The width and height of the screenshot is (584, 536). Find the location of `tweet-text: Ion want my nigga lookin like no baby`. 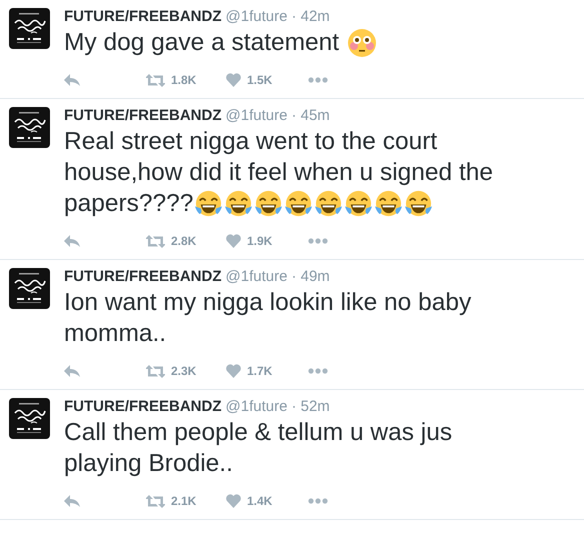

tweet-text: Ion want my nigga lookin like no baby is located at coordinates (268, 303).